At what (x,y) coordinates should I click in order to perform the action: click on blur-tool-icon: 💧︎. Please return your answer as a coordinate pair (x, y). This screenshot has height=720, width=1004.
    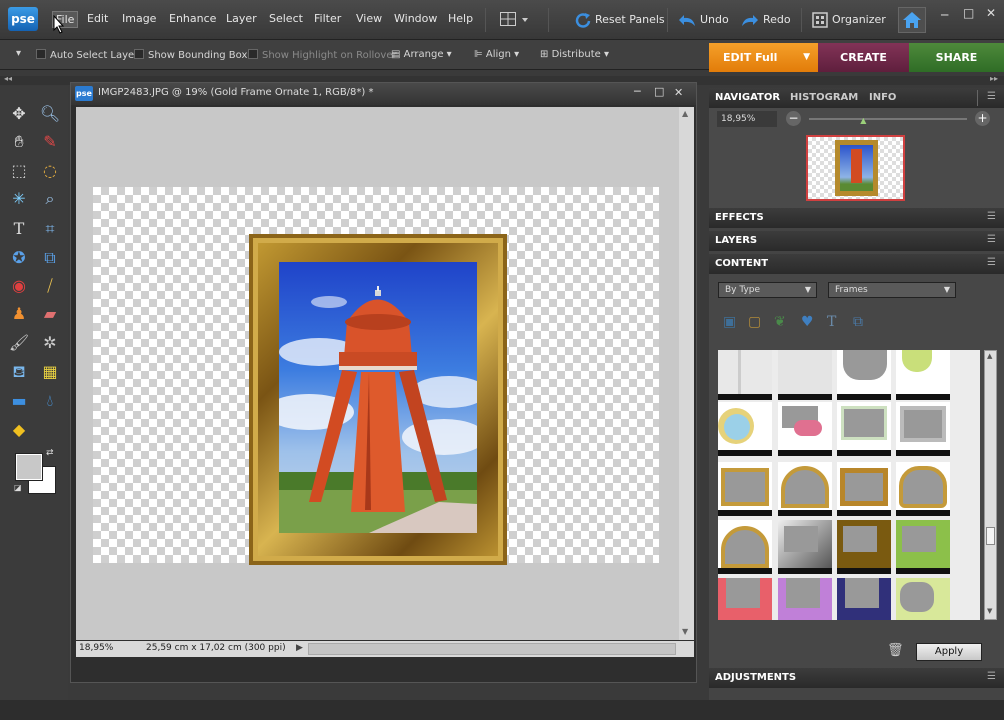
    Looking at the image, I should click on (50, 401).